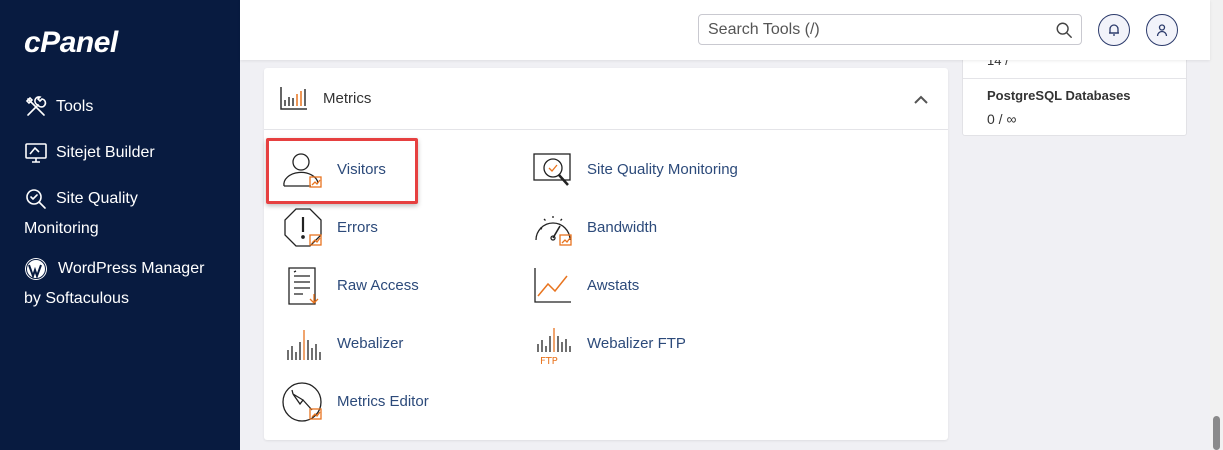  What do you see at coordinates (293, 98) in the screenshot?
I see `metrics-chart-icon` at bounding box center [293, 98].